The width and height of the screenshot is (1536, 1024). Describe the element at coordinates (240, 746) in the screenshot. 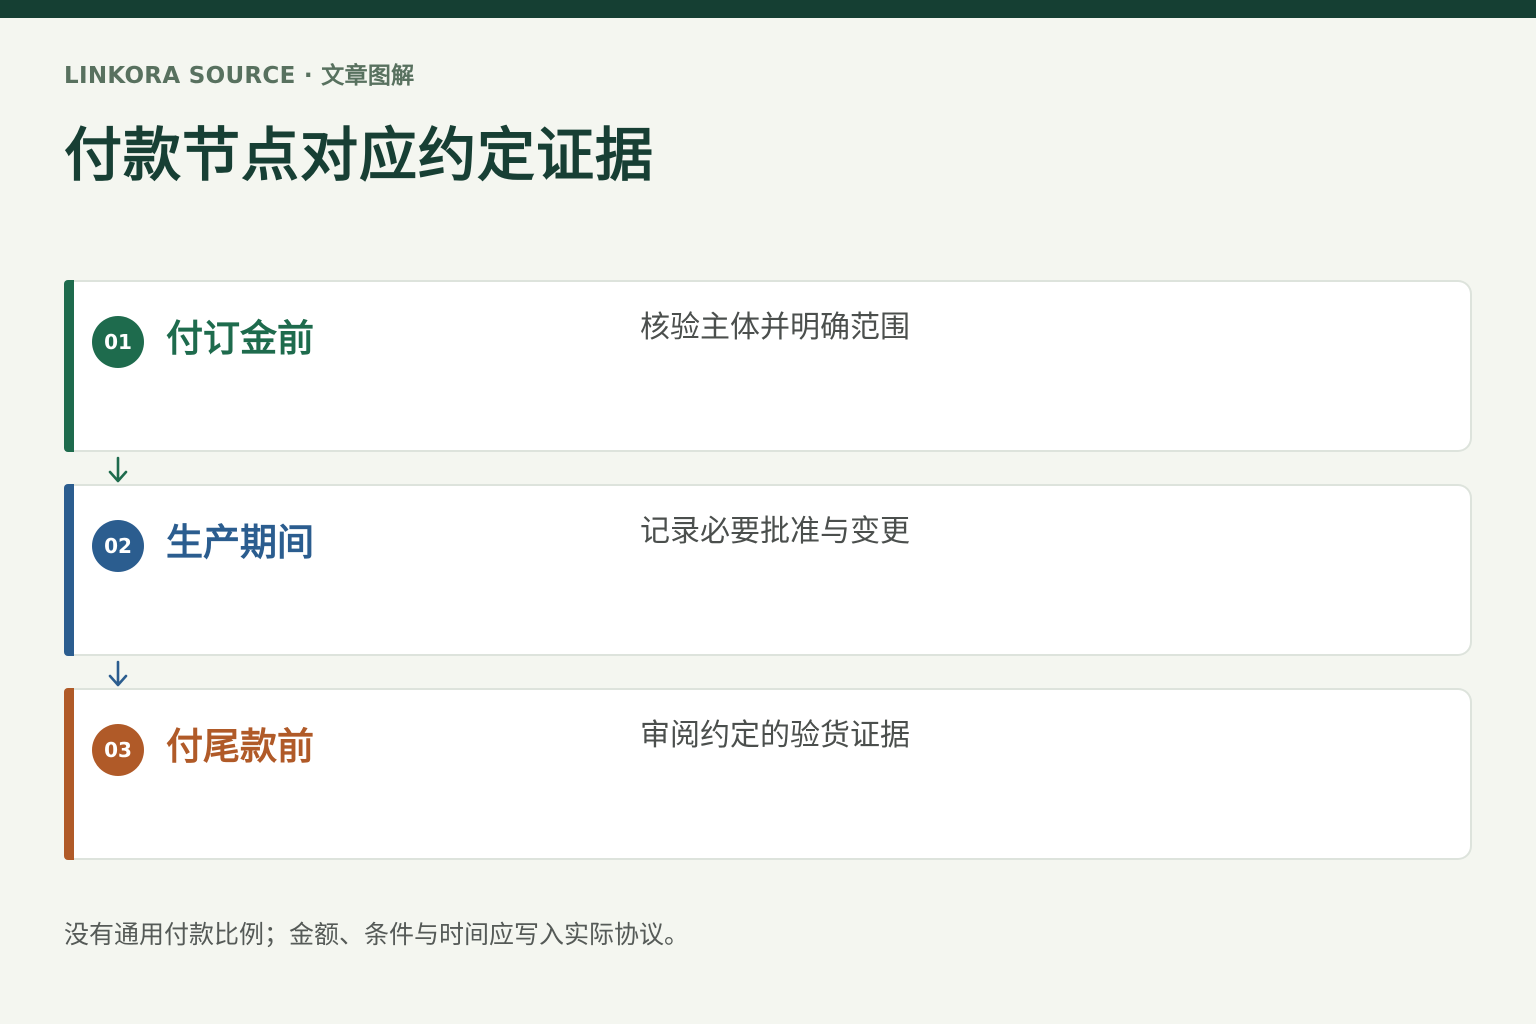

I see `step-title: 付尾款前` at that location.